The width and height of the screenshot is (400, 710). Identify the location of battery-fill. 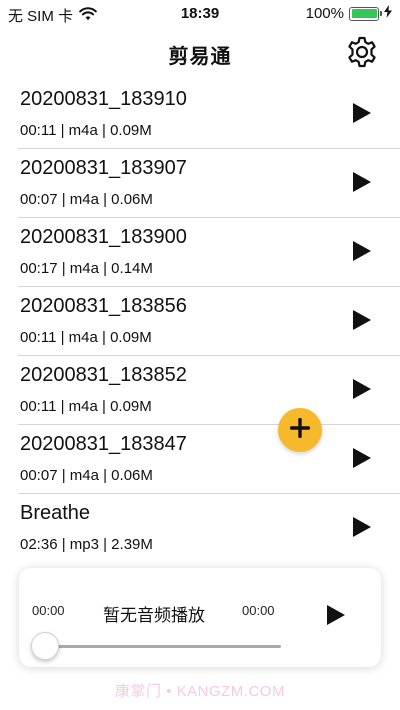
(364, 13).